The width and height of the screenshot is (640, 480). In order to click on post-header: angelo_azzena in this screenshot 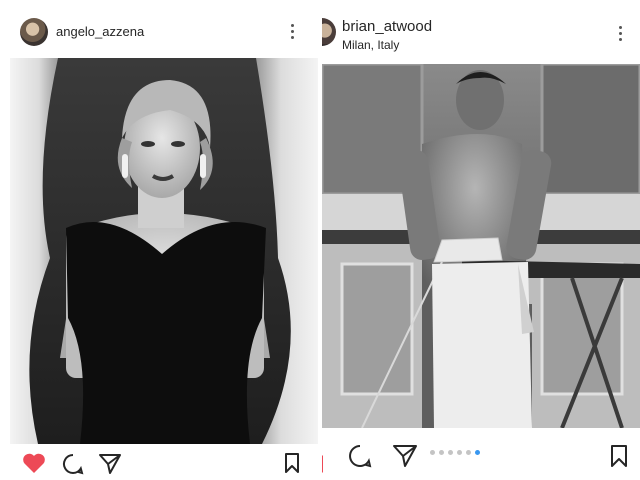, I will do `click(159, 29)`.